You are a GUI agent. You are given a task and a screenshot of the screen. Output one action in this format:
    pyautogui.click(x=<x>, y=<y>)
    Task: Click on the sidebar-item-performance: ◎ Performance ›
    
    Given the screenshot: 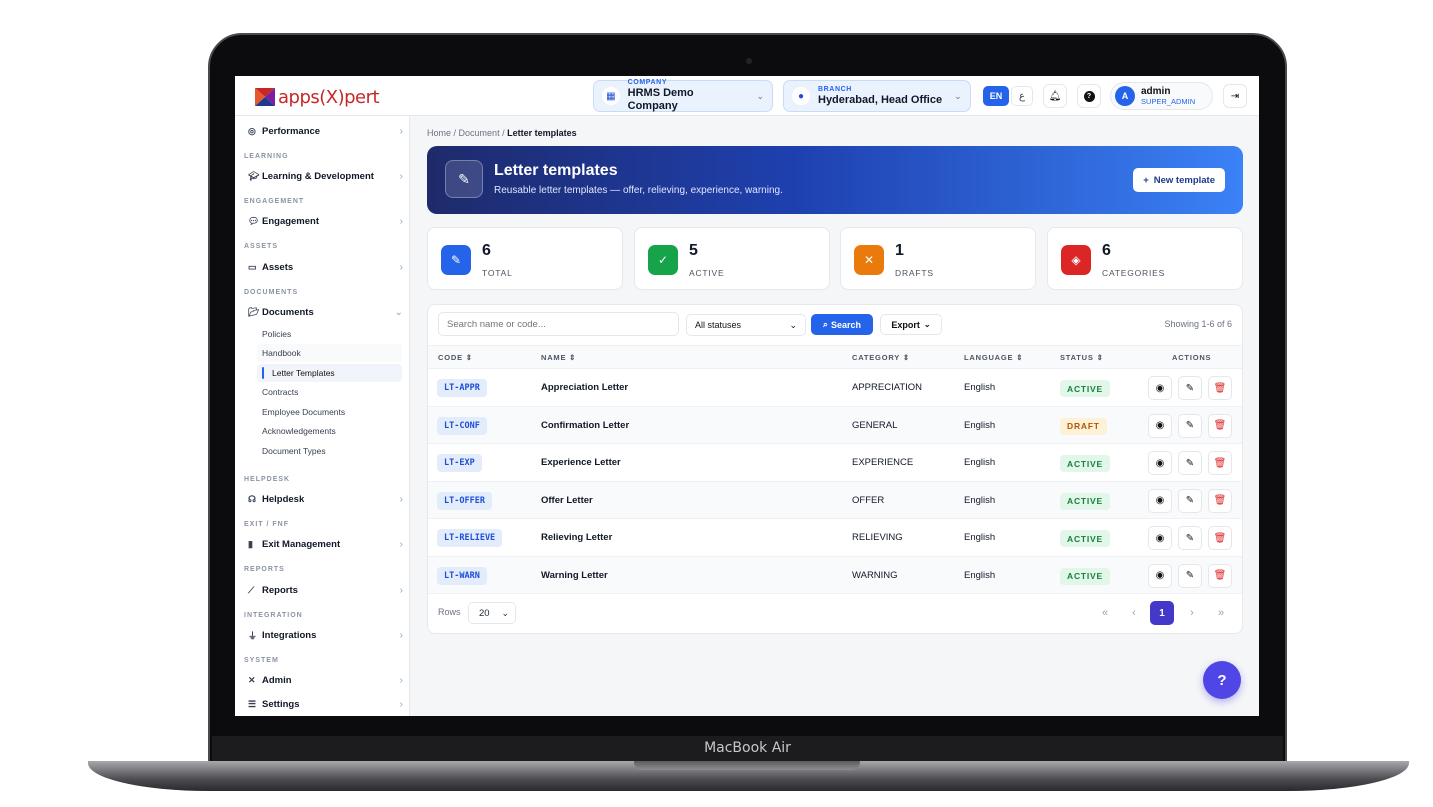 What is the action you would take?
    pyautogui.click(x=325, y=131)
    